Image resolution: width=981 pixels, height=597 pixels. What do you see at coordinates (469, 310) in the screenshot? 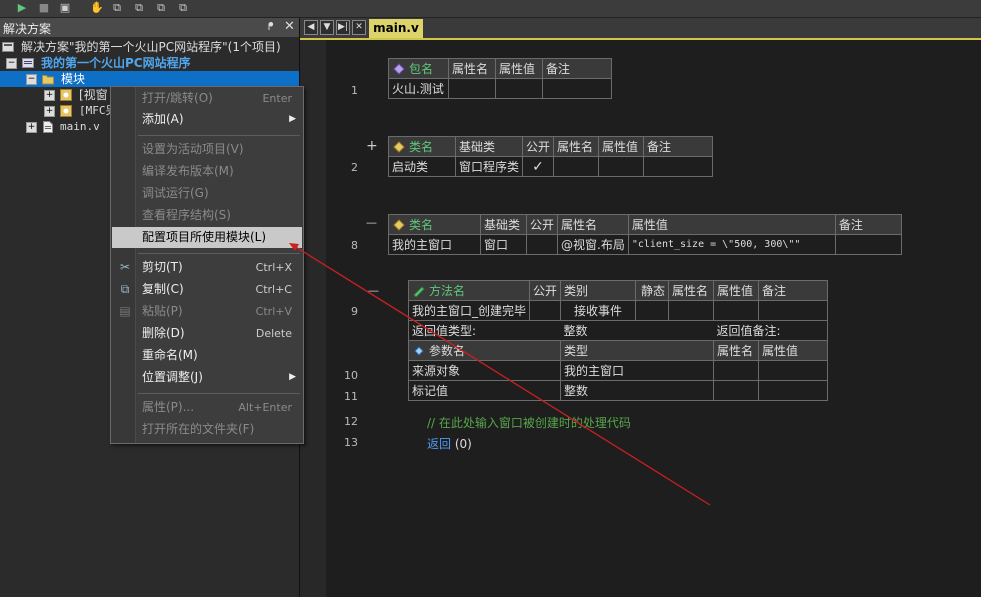
I see `cell: 我的主窗口_创建完毕` at bounding box center [469, 310].